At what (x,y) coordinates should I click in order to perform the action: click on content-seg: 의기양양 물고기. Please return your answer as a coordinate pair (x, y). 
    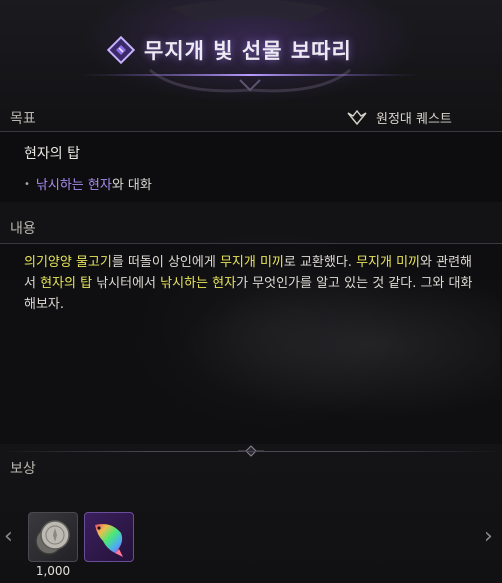
    Looking at the image, I should click on (68, 262).